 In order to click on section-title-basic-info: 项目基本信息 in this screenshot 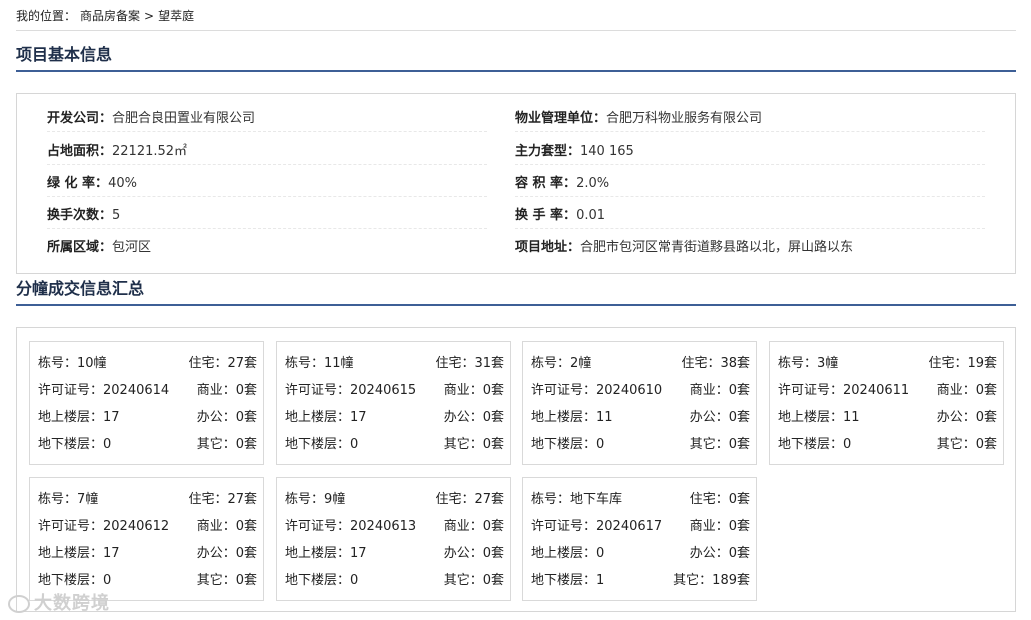, I will do `click(516, 58)`.